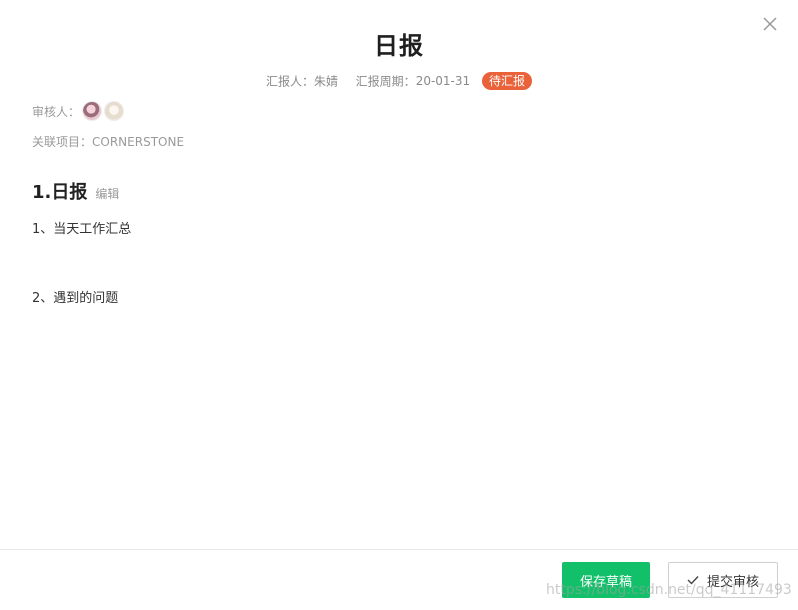 Image resolution: width=798 pixels, height=610 pixels. What do you see at coordinates (506, 81) in the screenshot?
I see `status-badge: 待汇报` at bounding box center [506, 81].